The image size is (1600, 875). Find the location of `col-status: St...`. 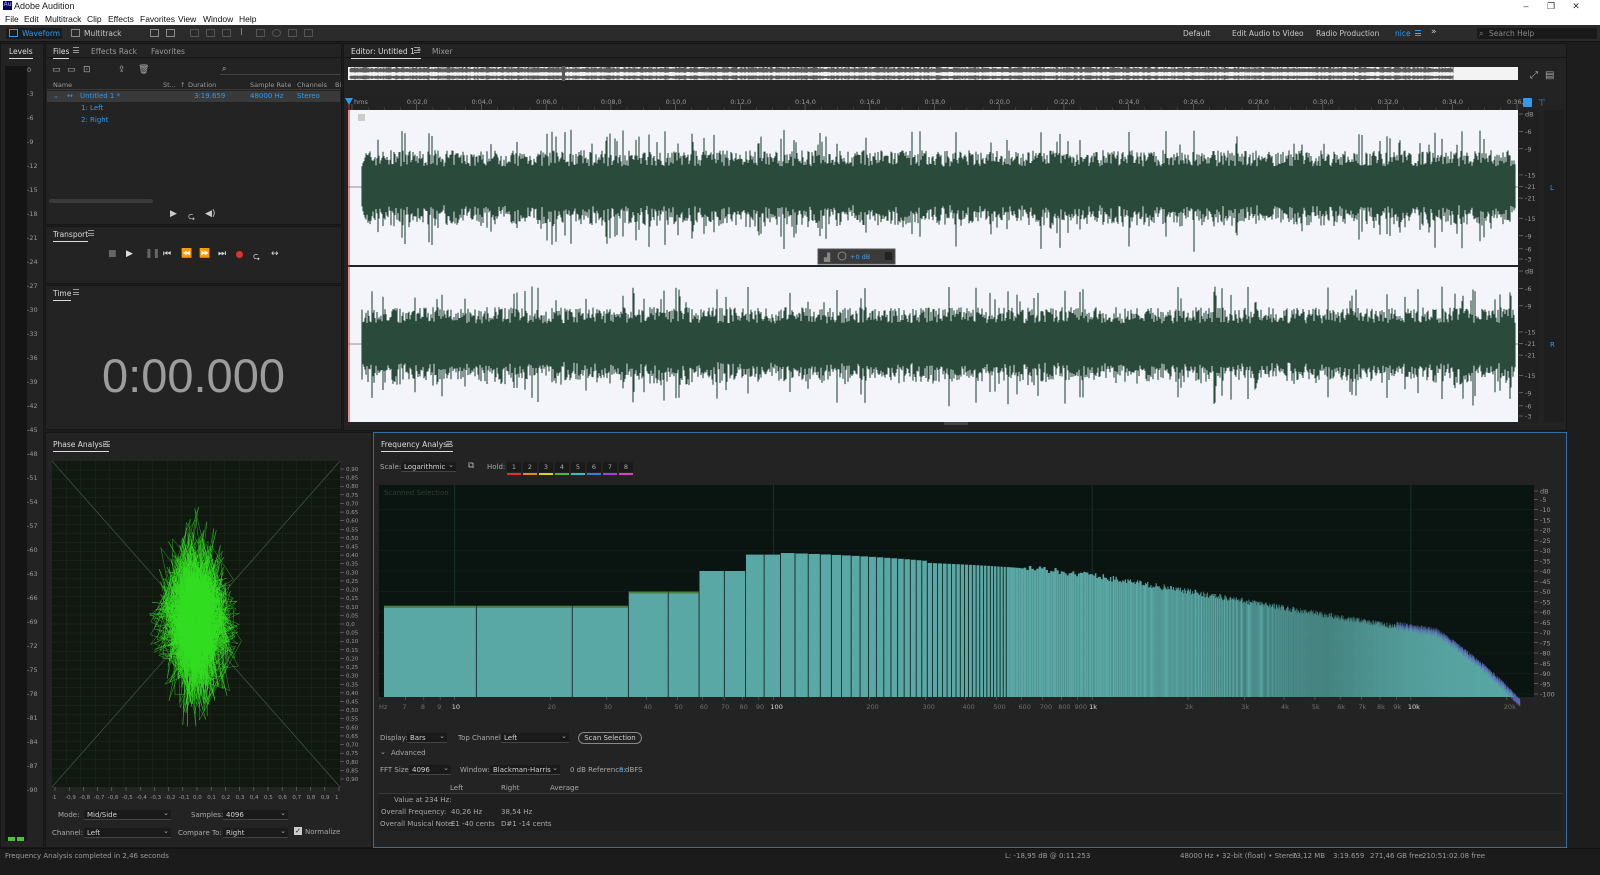

col-status: St... is located at coordinates (169, 85).